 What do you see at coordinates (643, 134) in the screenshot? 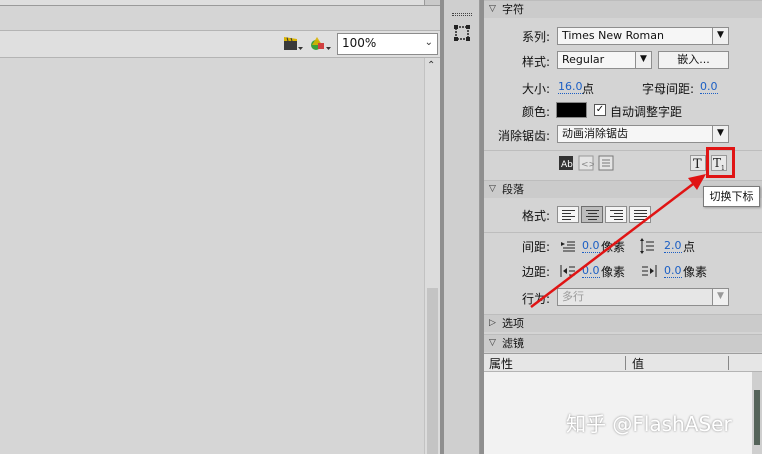
I see `anti-alias-select: 动画消除锯齿 ▼` at bounding box center [643, 134].